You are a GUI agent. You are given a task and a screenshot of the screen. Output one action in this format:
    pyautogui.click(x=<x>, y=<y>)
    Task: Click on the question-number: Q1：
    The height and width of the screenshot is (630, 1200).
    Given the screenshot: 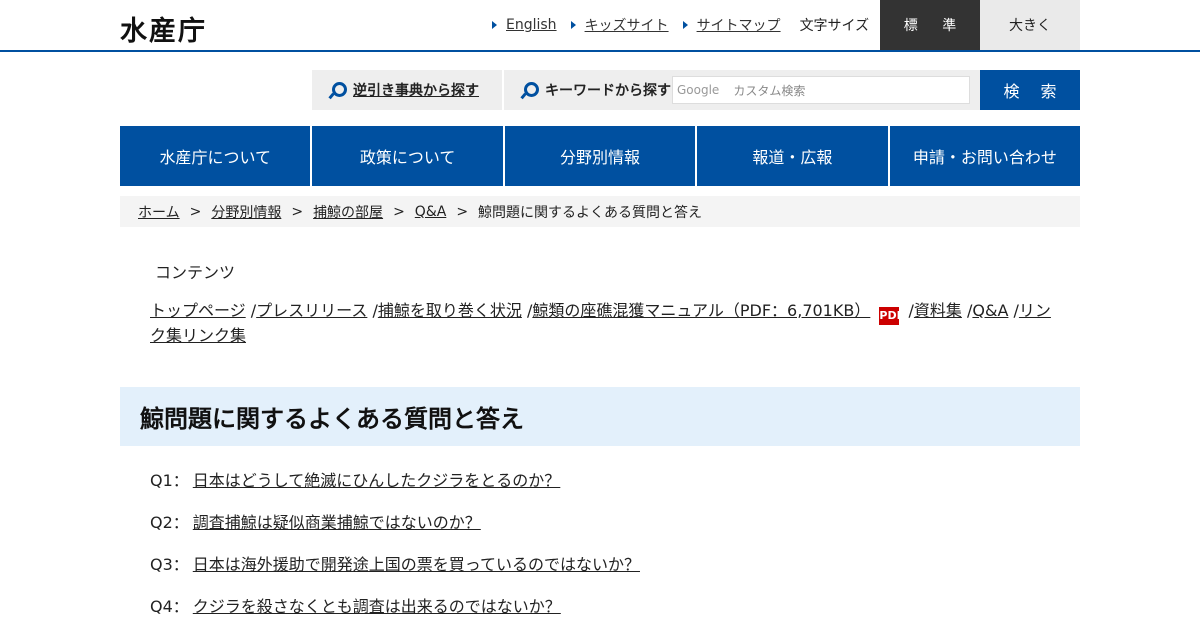 What is the action you would take?
    pyautogui.click(x=169, y=480)
    